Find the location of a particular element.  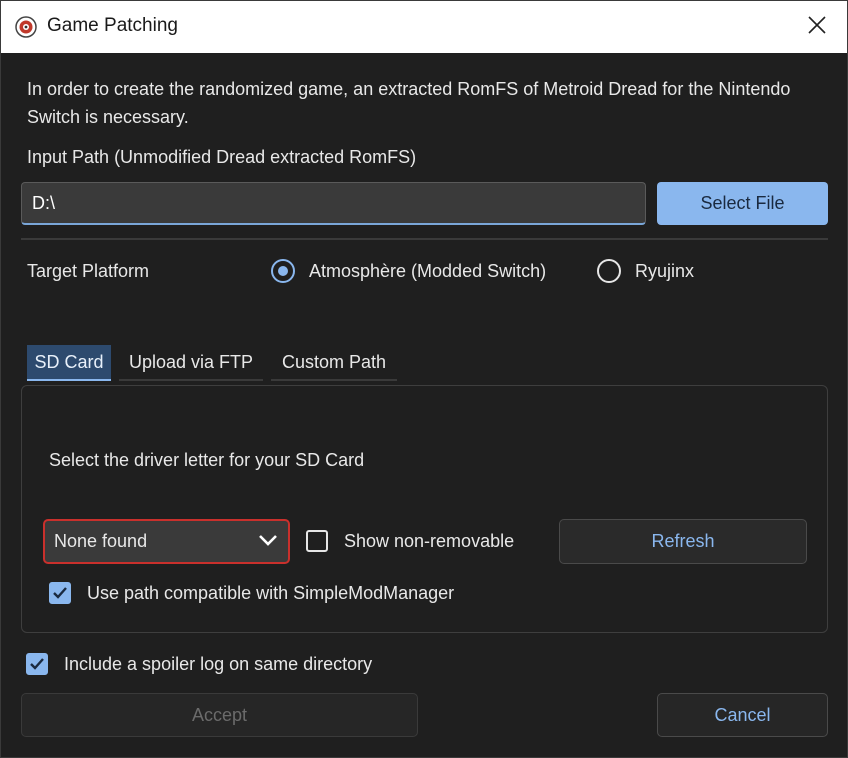

select-file-button: Select File is located at coordinates (742, 203).